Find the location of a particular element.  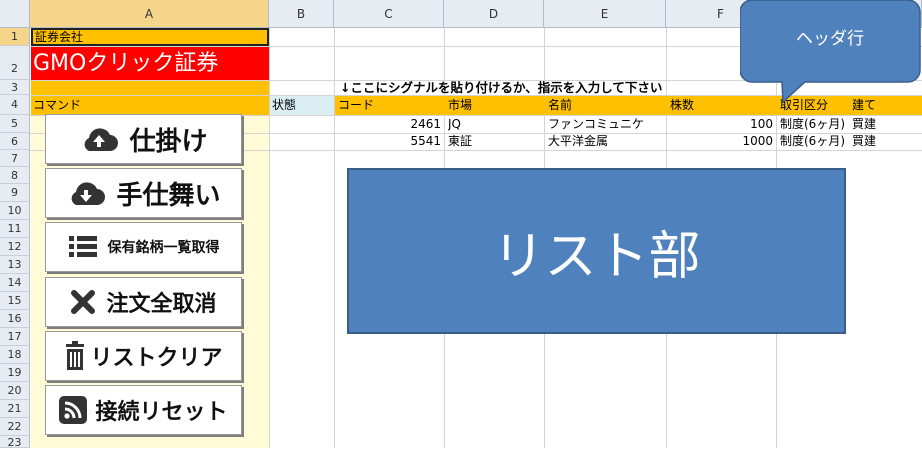

cell-c3-instruction: ↓ここにシグナルを貼り付けるか、指示を入力して下さい is located at coordinates (560, 87).